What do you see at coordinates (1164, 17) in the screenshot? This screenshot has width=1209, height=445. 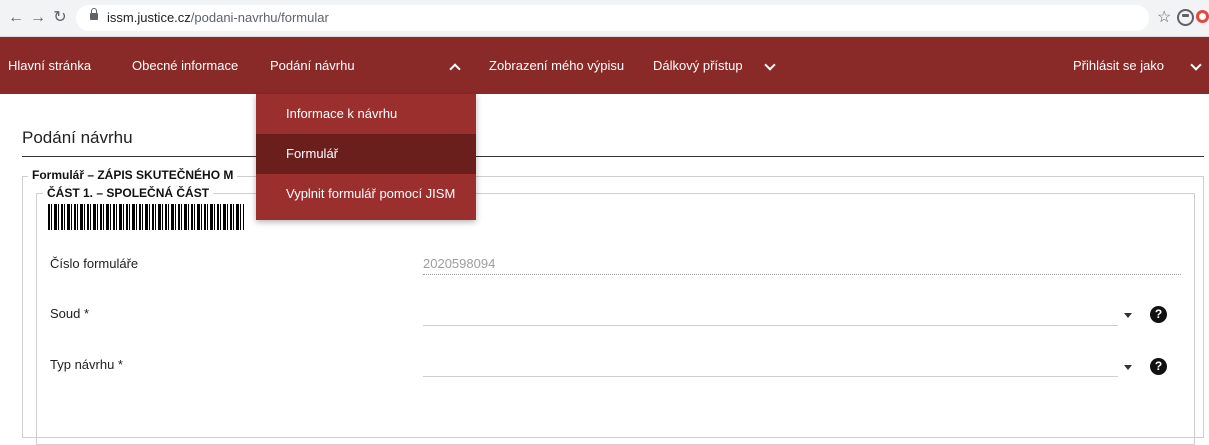 I see `bookmark-star-icon: ☆` at bounding box center [1164, 17].